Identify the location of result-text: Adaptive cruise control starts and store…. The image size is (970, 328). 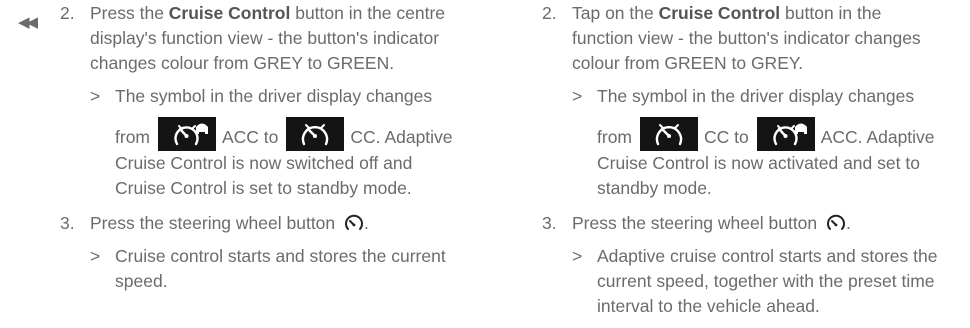
(767, 281).